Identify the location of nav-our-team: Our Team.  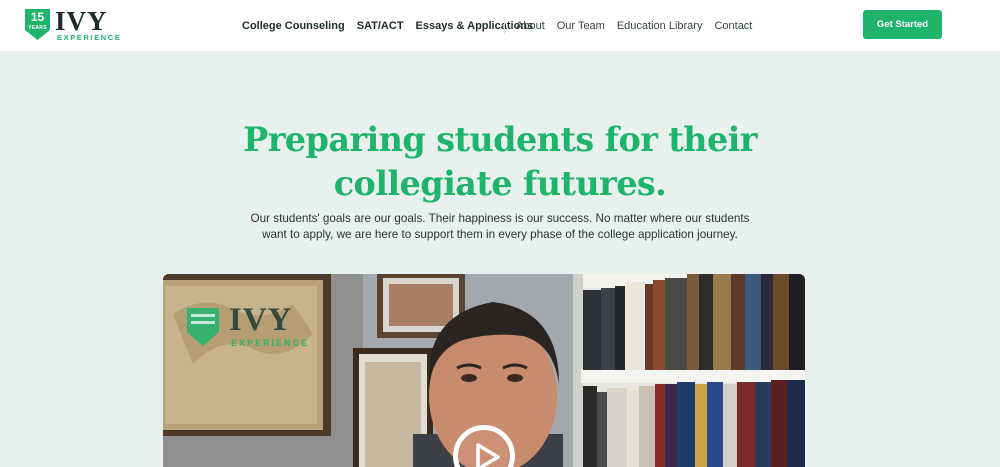
(581, 26).